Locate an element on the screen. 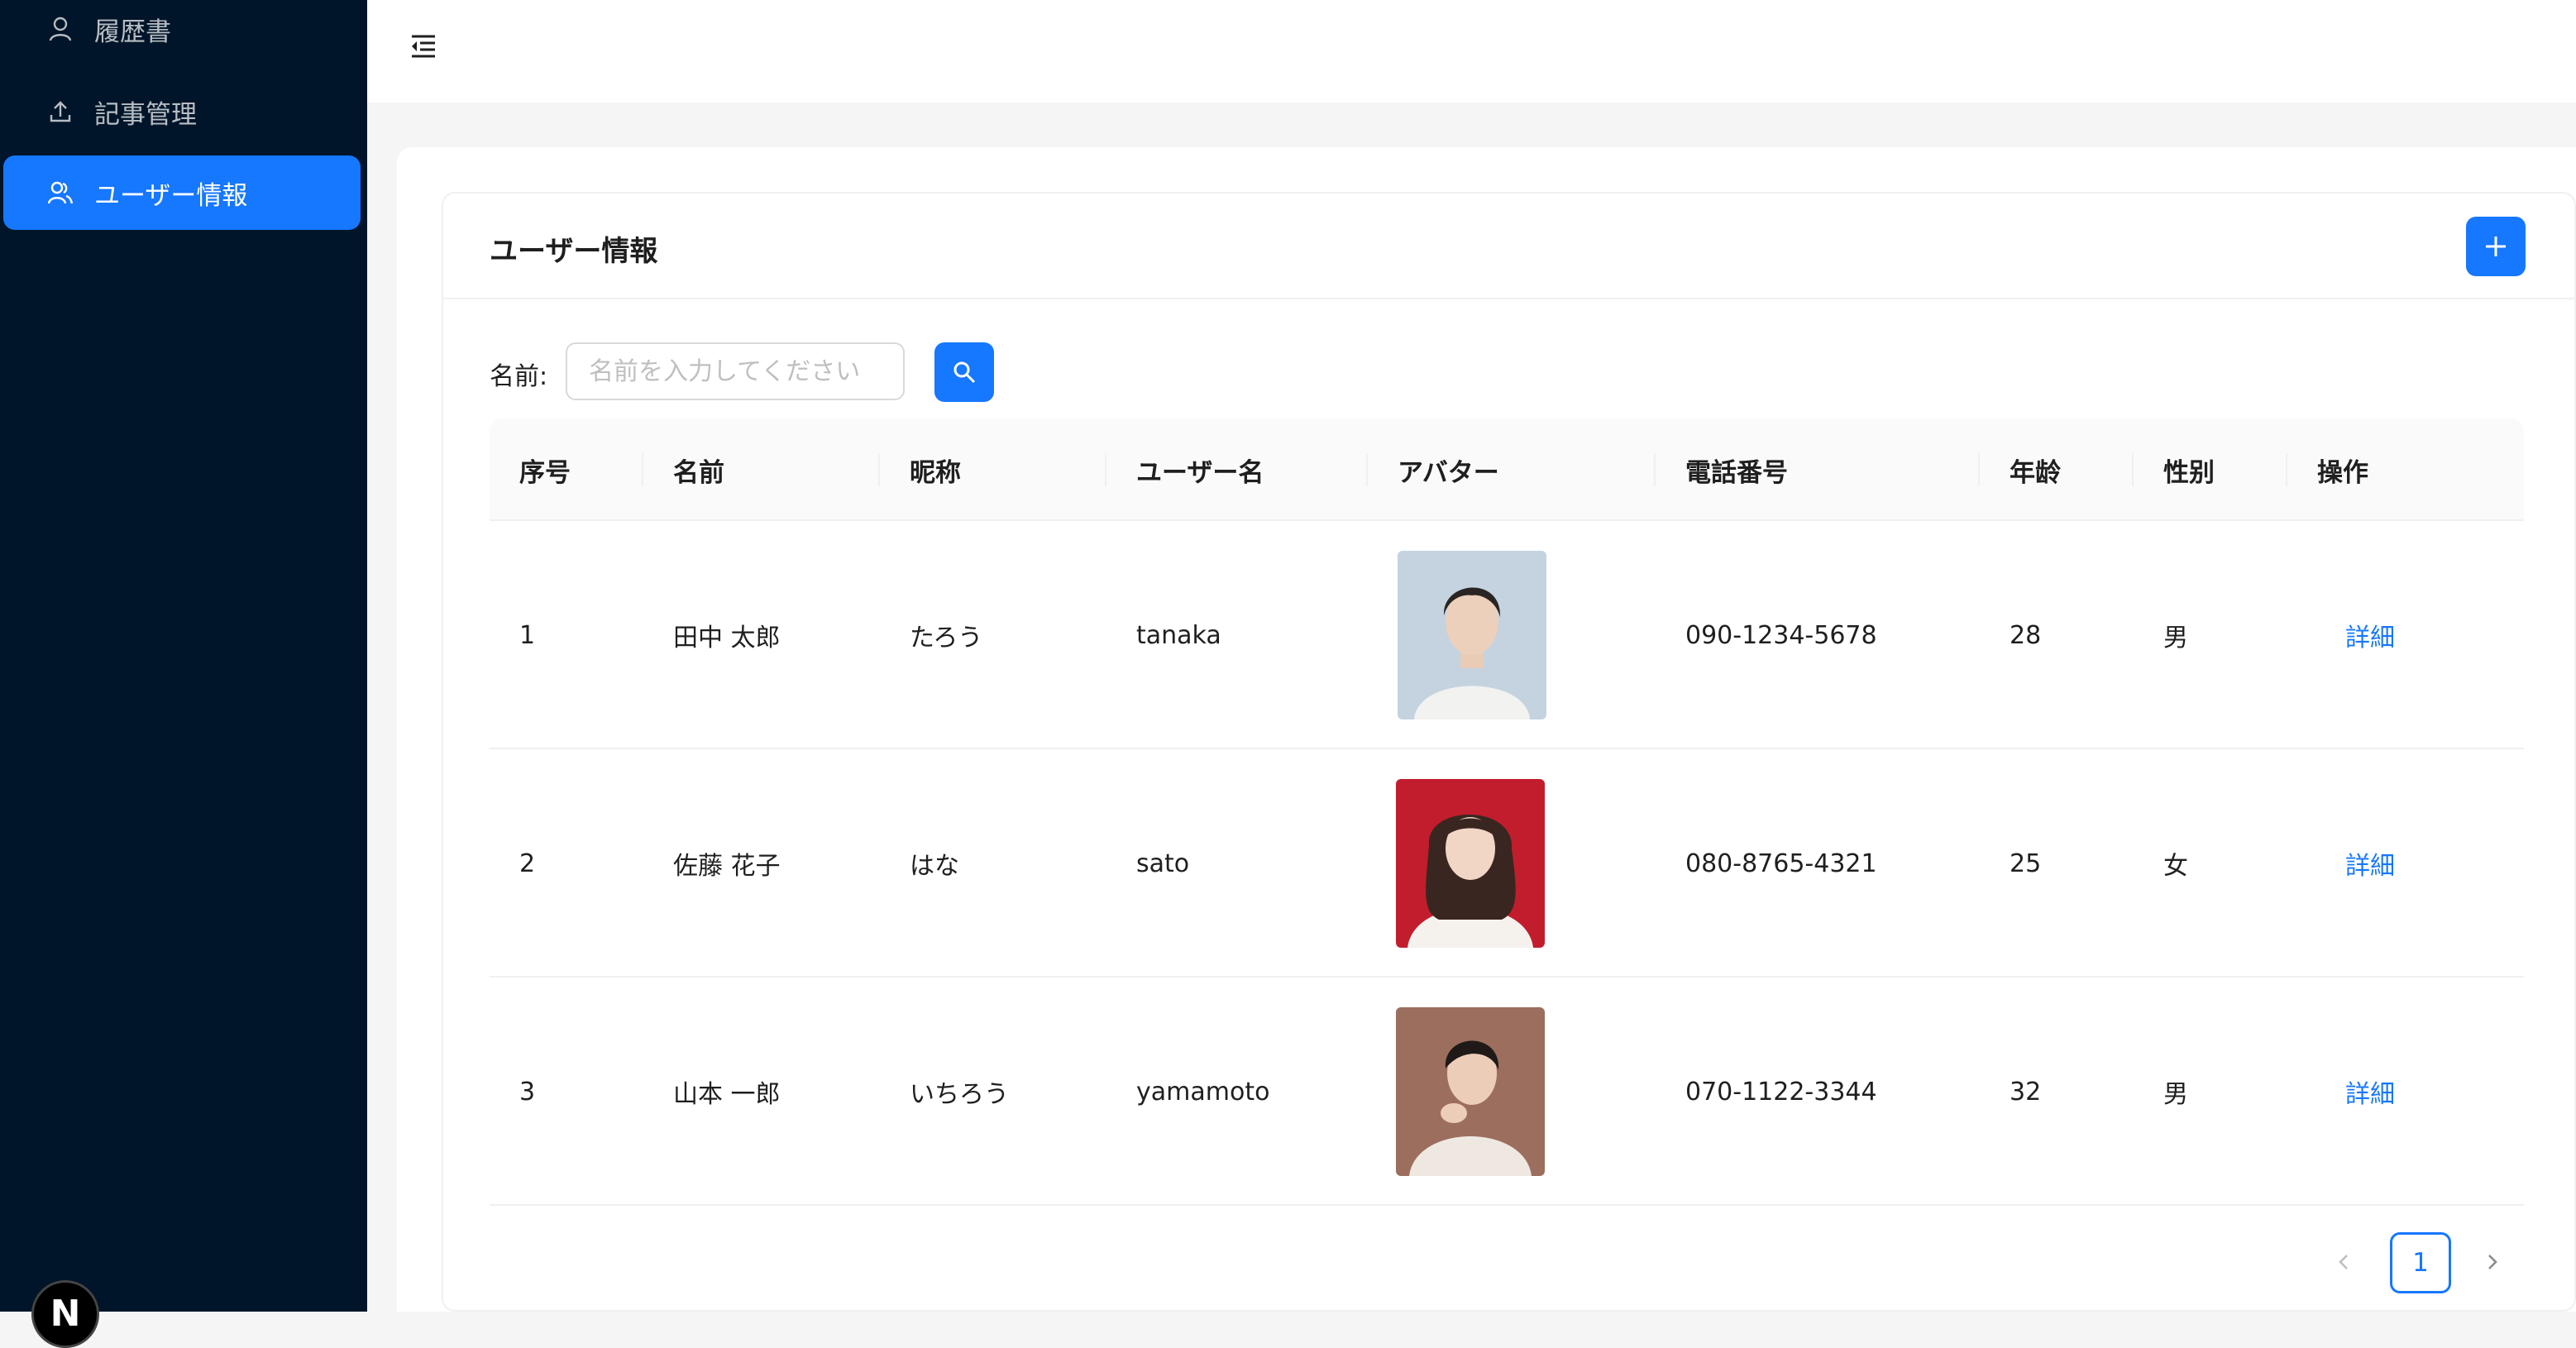 The image size is (2576, 1348). column-header-action: 操作 is located at coordinates (2342, 472).